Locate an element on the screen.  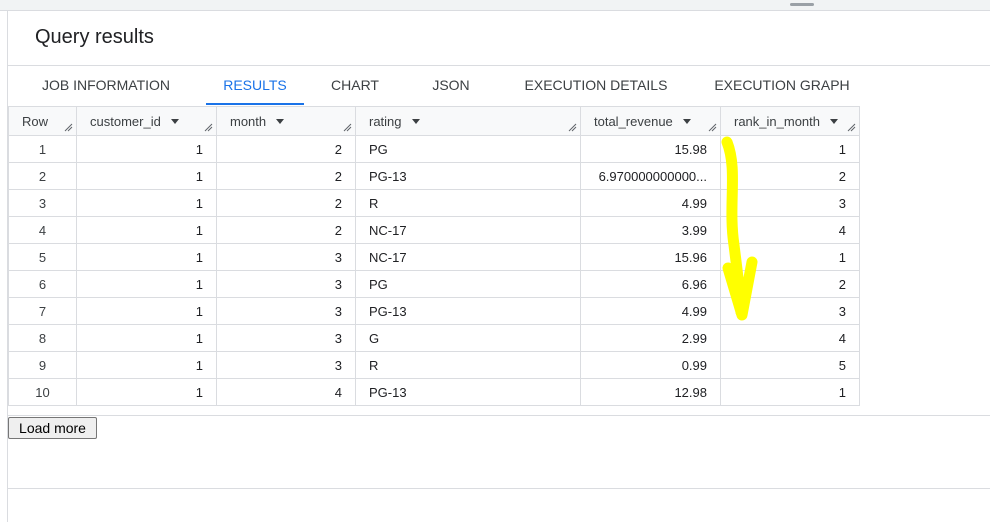
tab-results: RESULTS is located at coordinates (255, 85).